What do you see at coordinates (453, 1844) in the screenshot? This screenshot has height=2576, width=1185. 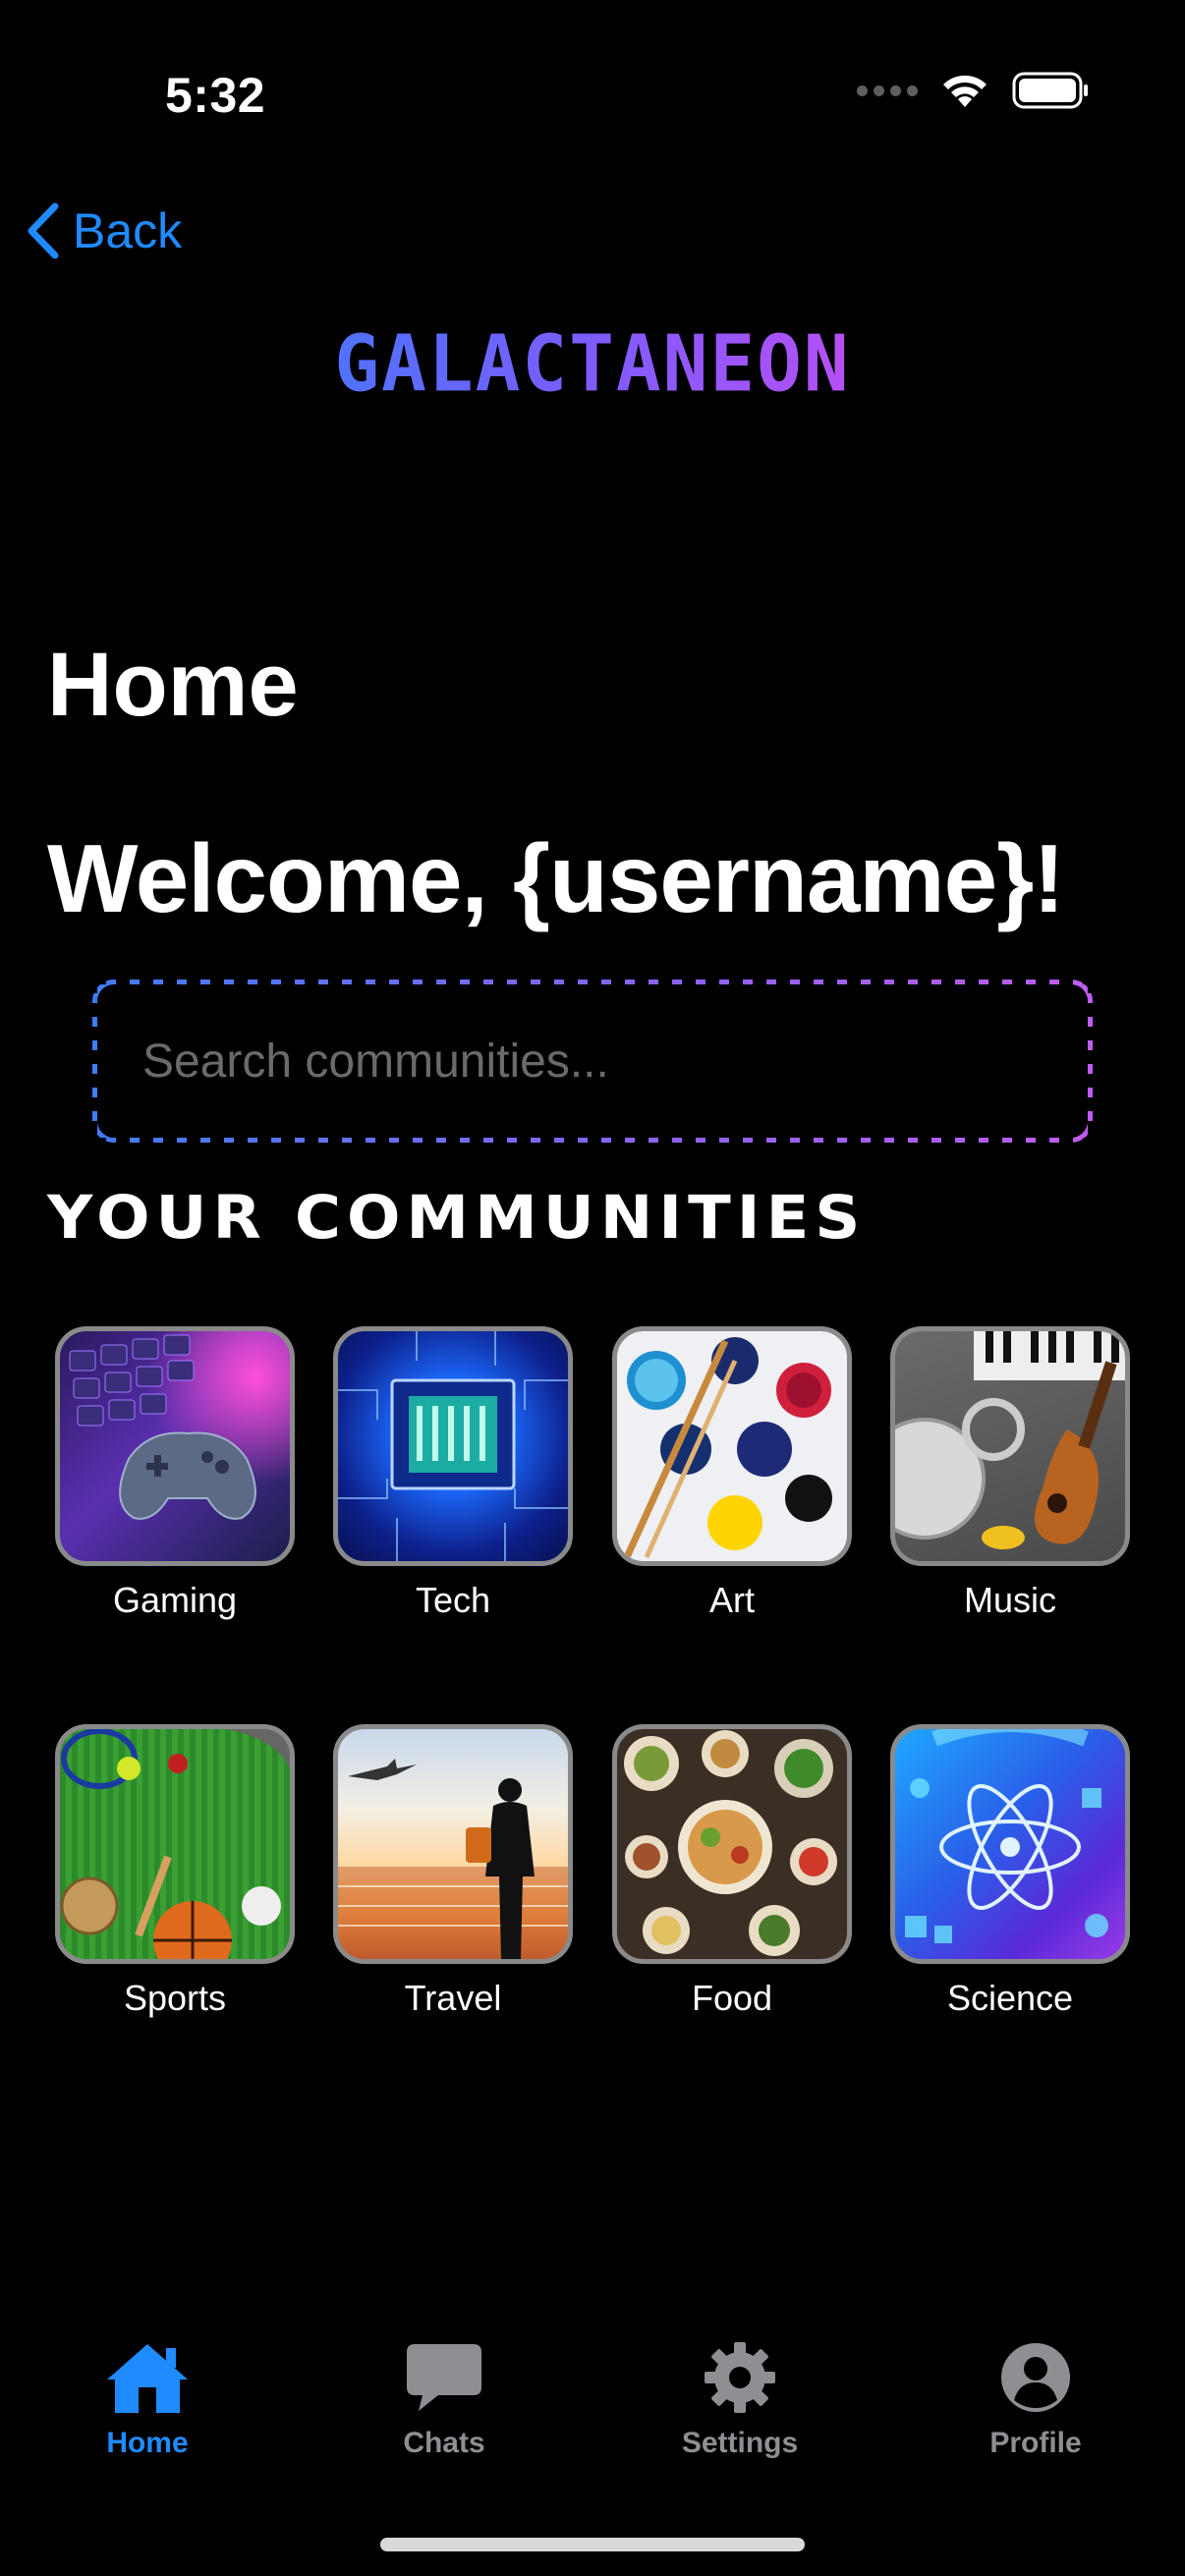 I see `traveler-airport-image` at bounding box center [453, 1844].